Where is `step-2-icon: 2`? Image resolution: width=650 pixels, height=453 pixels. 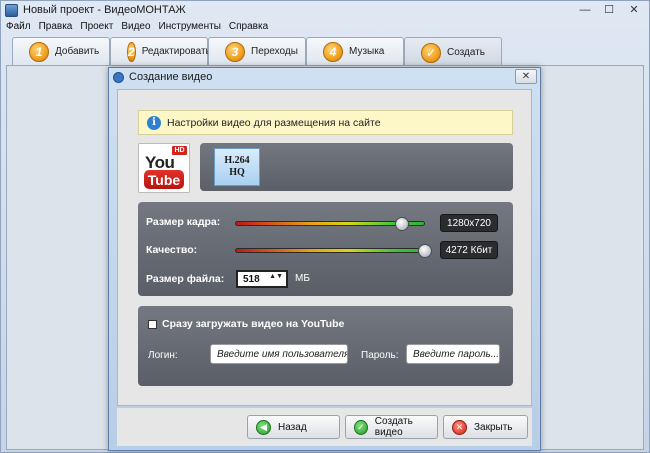
step-2-icon: 2 is located at coordinates (131, 51).